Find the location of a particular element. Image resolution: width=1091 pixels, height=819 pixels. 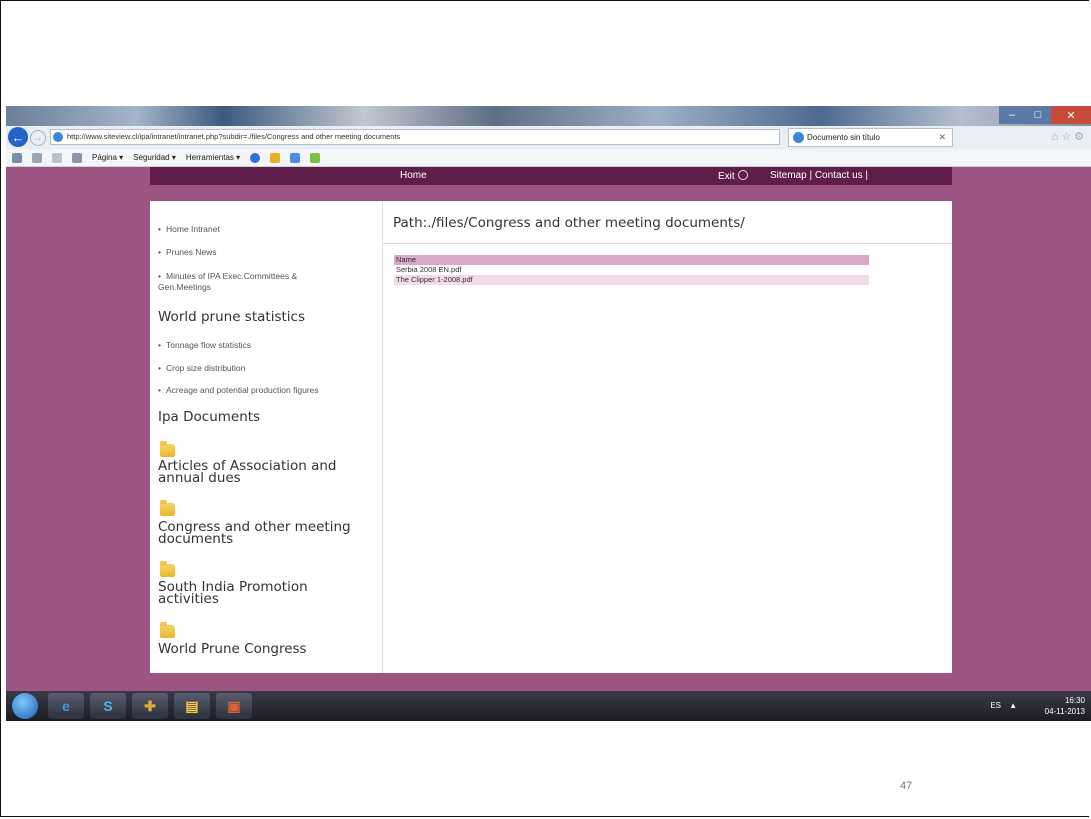

folder-label-line2: activities is located at coordinates (188, 599).